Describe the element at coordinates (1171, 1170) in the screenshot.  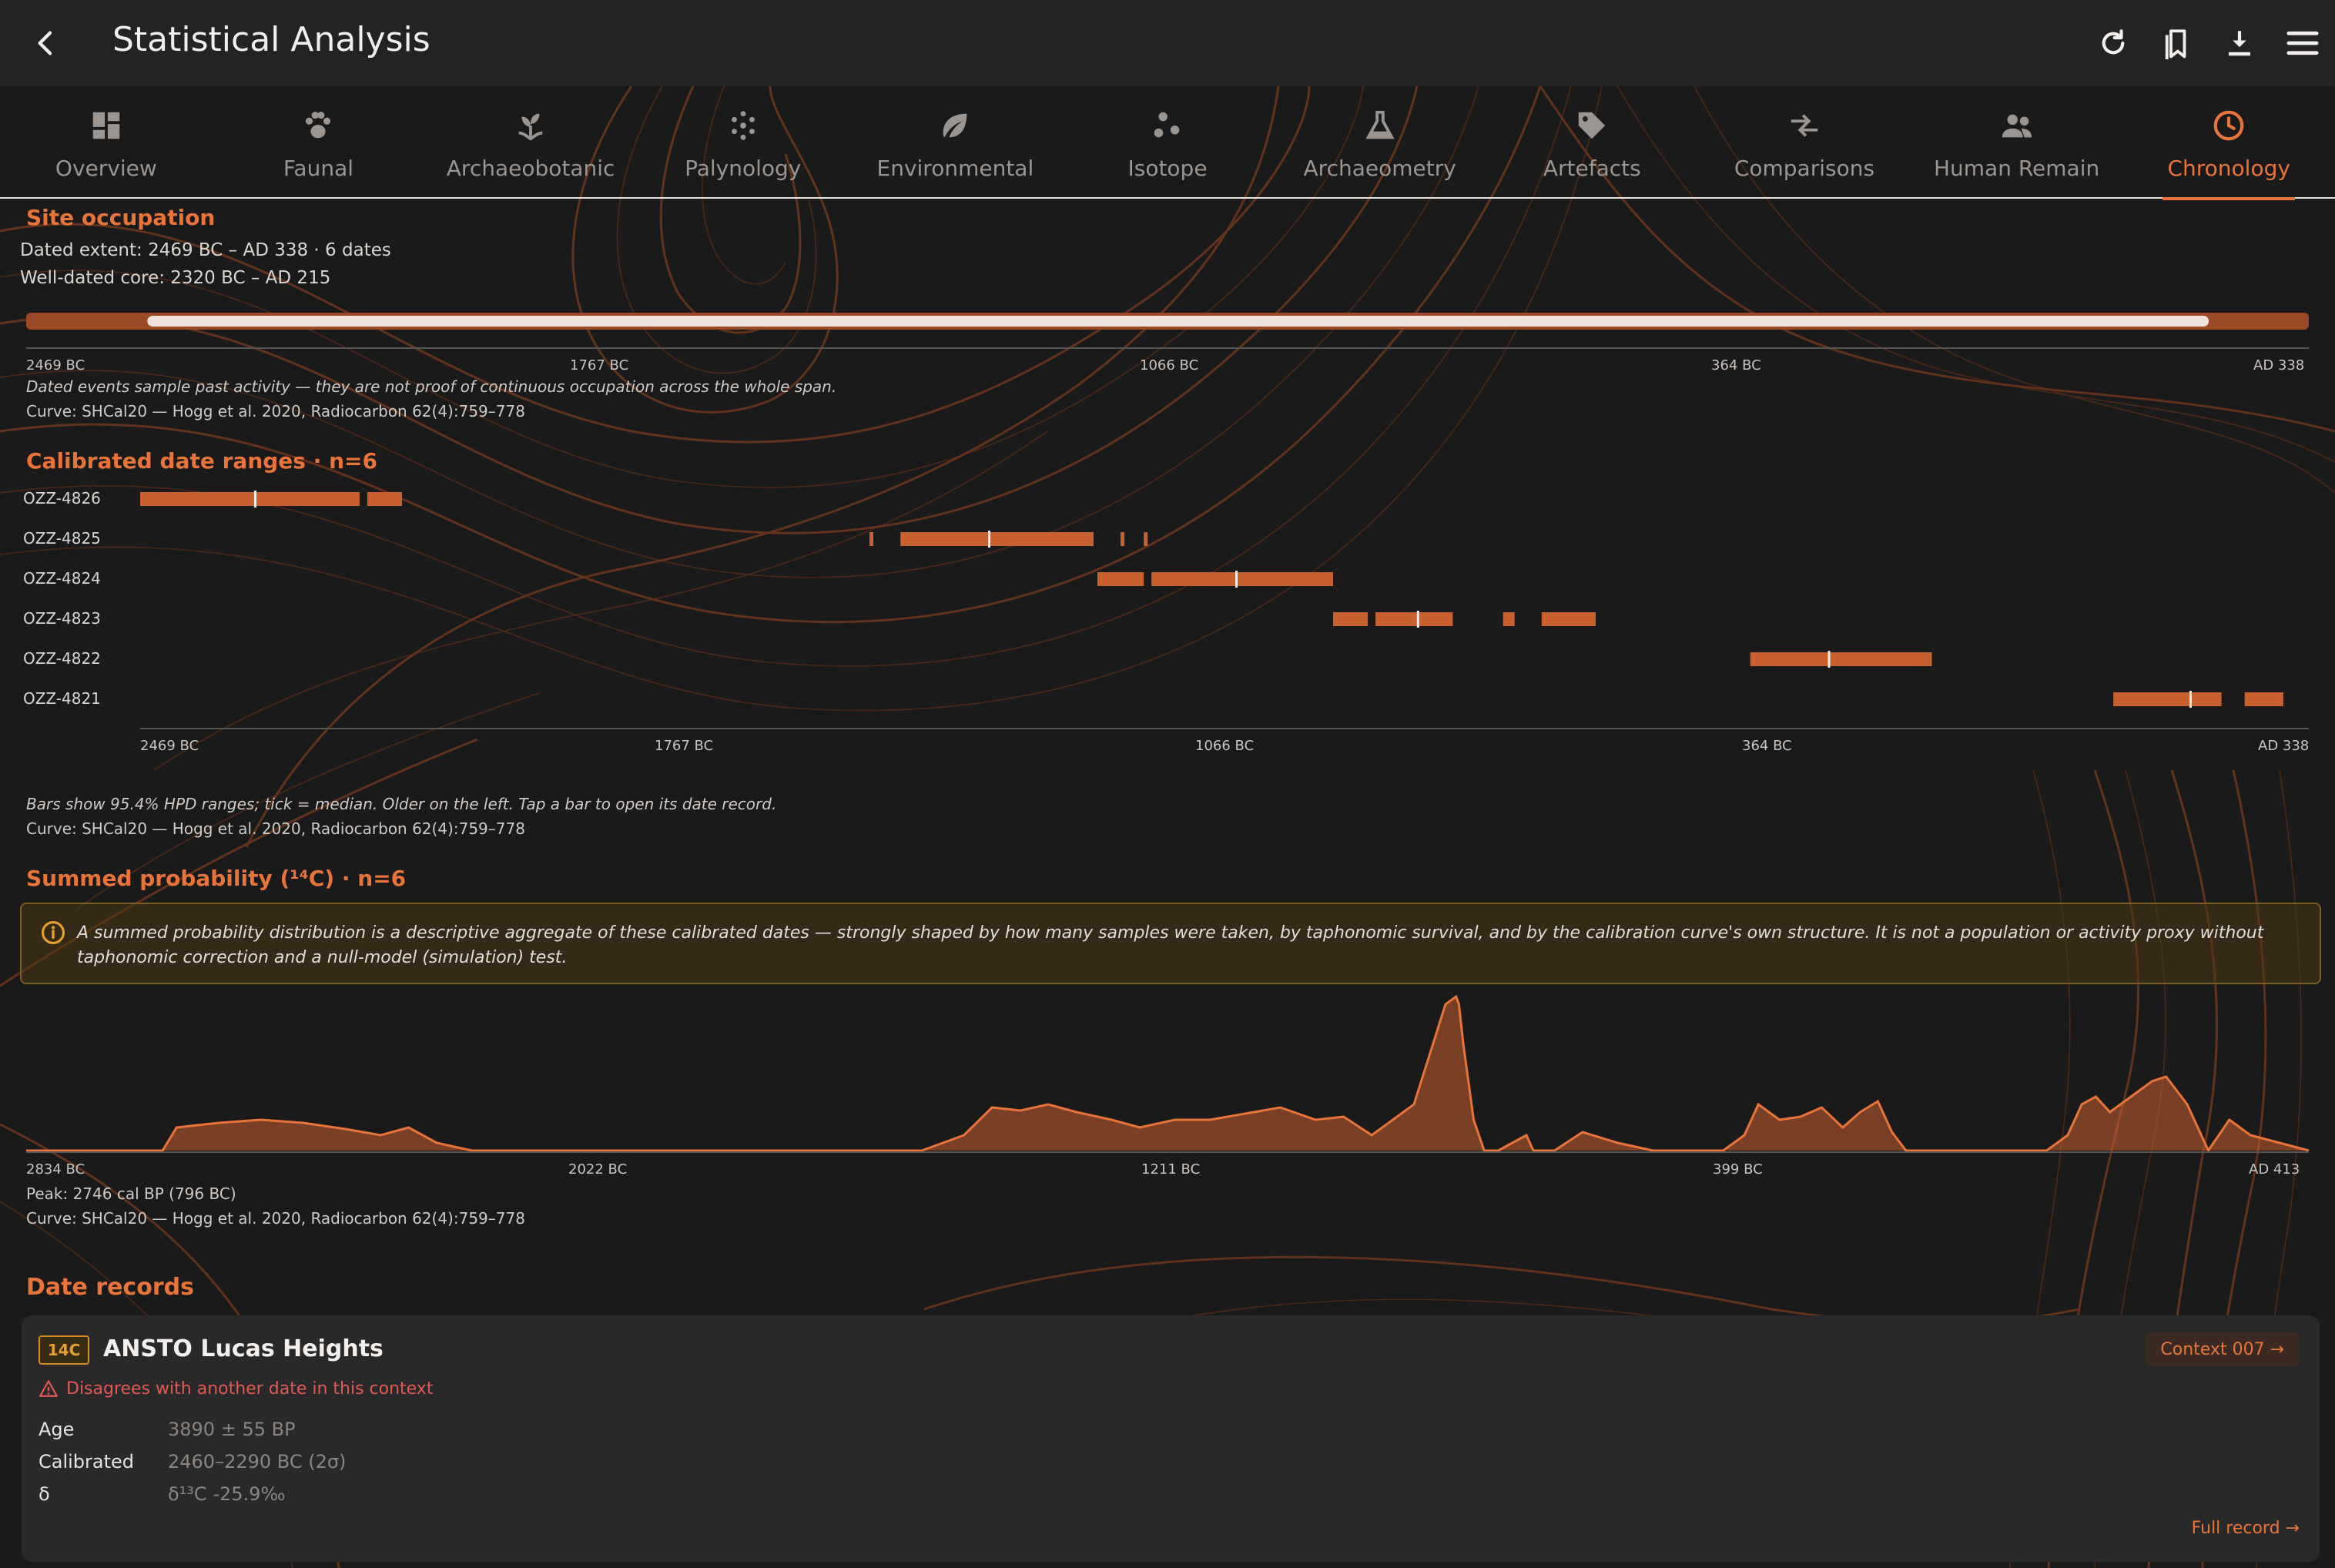
I see `spd-tick-label: 1211 BC` at that location.